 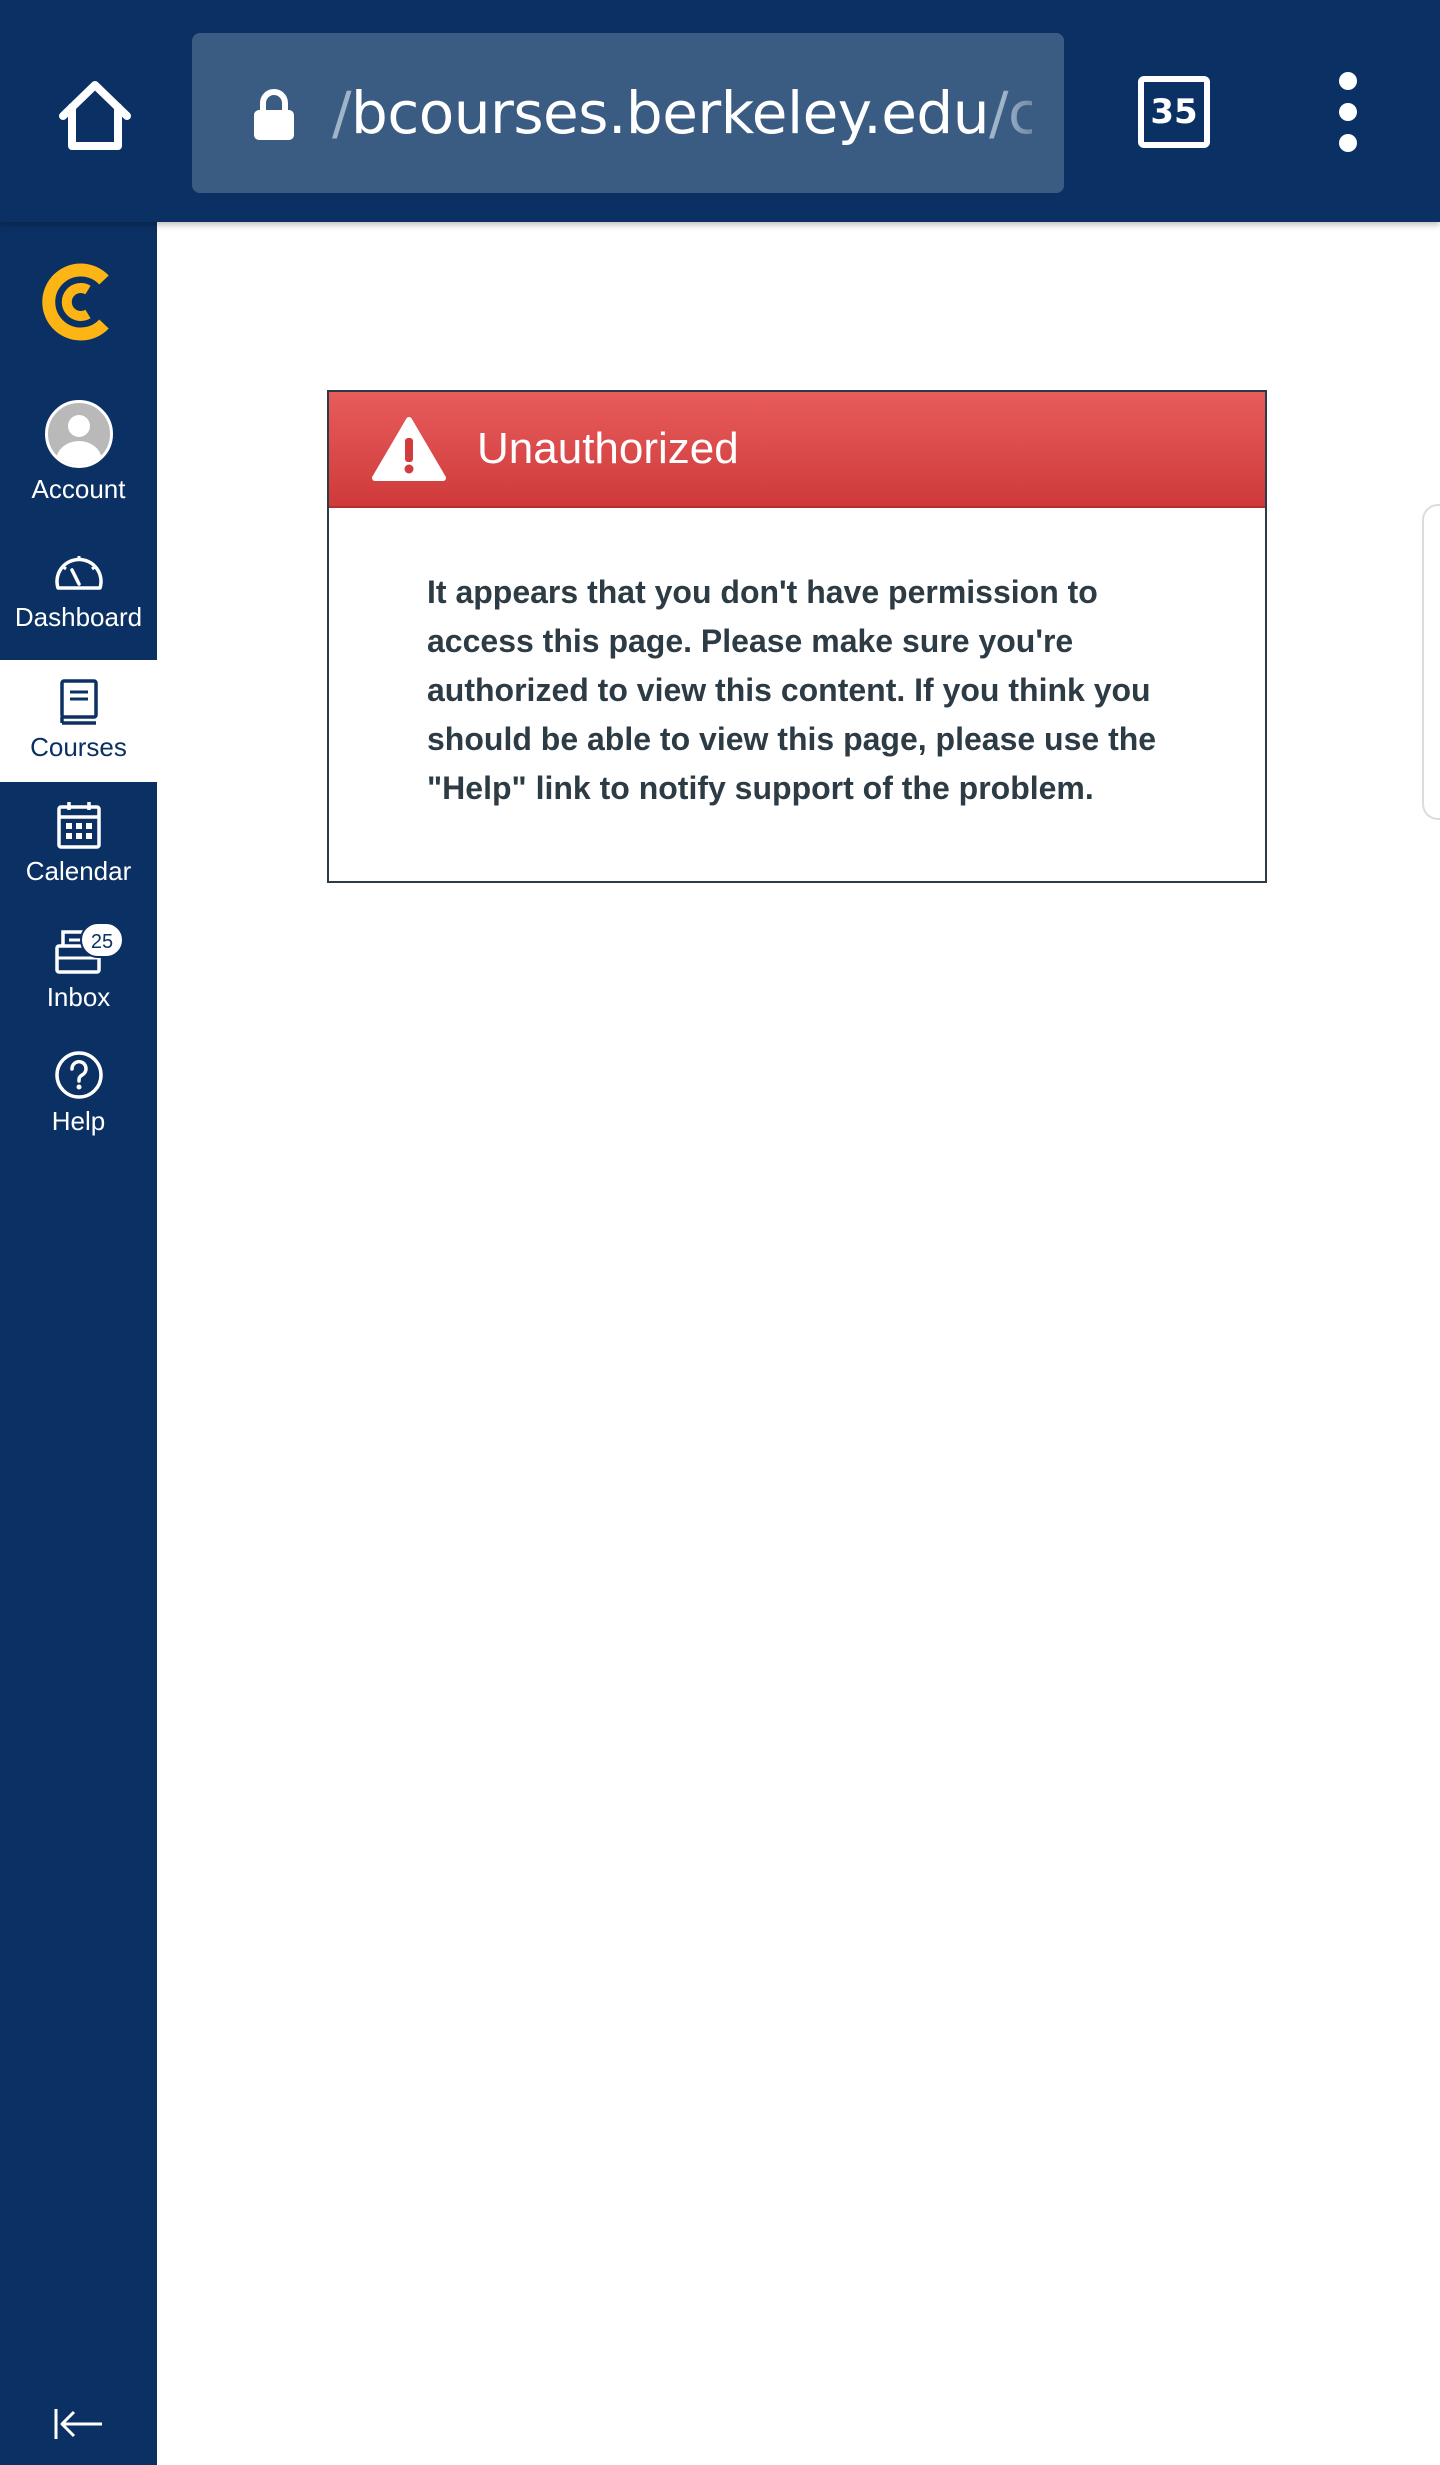 I want to click on home-button, so click(x=95, y=115).